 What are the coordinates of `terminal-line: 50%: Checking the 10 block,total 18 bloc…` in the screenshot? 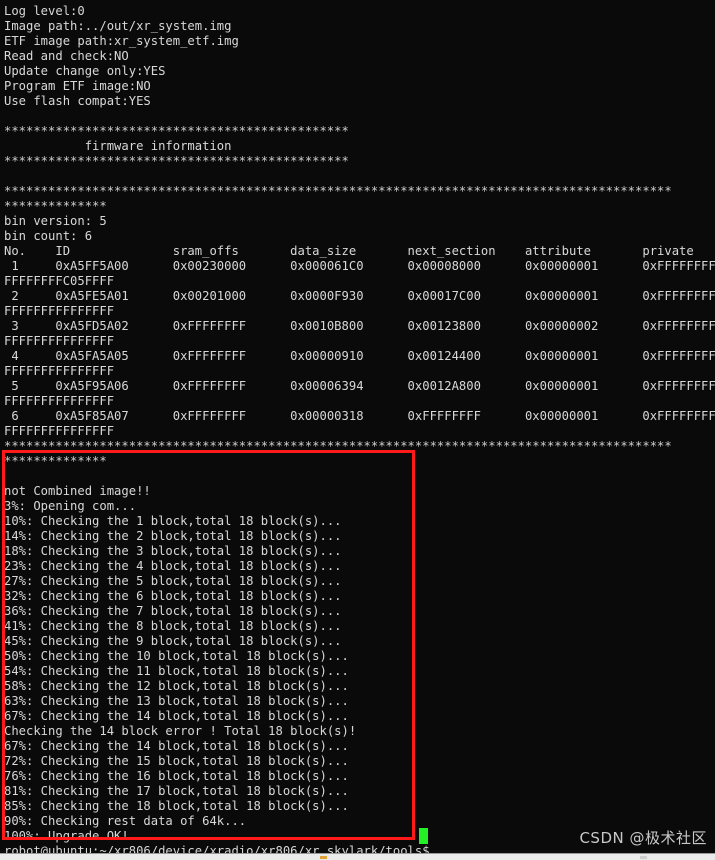 It's located at (176, 656).